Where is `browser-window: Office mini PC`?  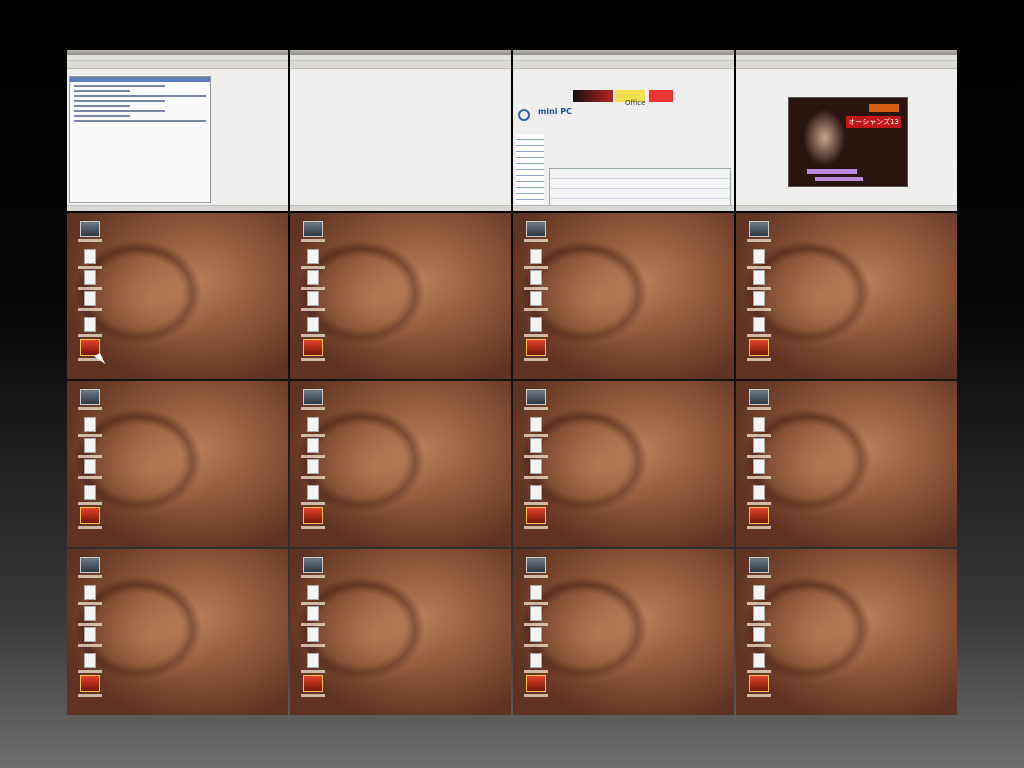 browser-window: Office mini PC is located at coordinates (623, 130).